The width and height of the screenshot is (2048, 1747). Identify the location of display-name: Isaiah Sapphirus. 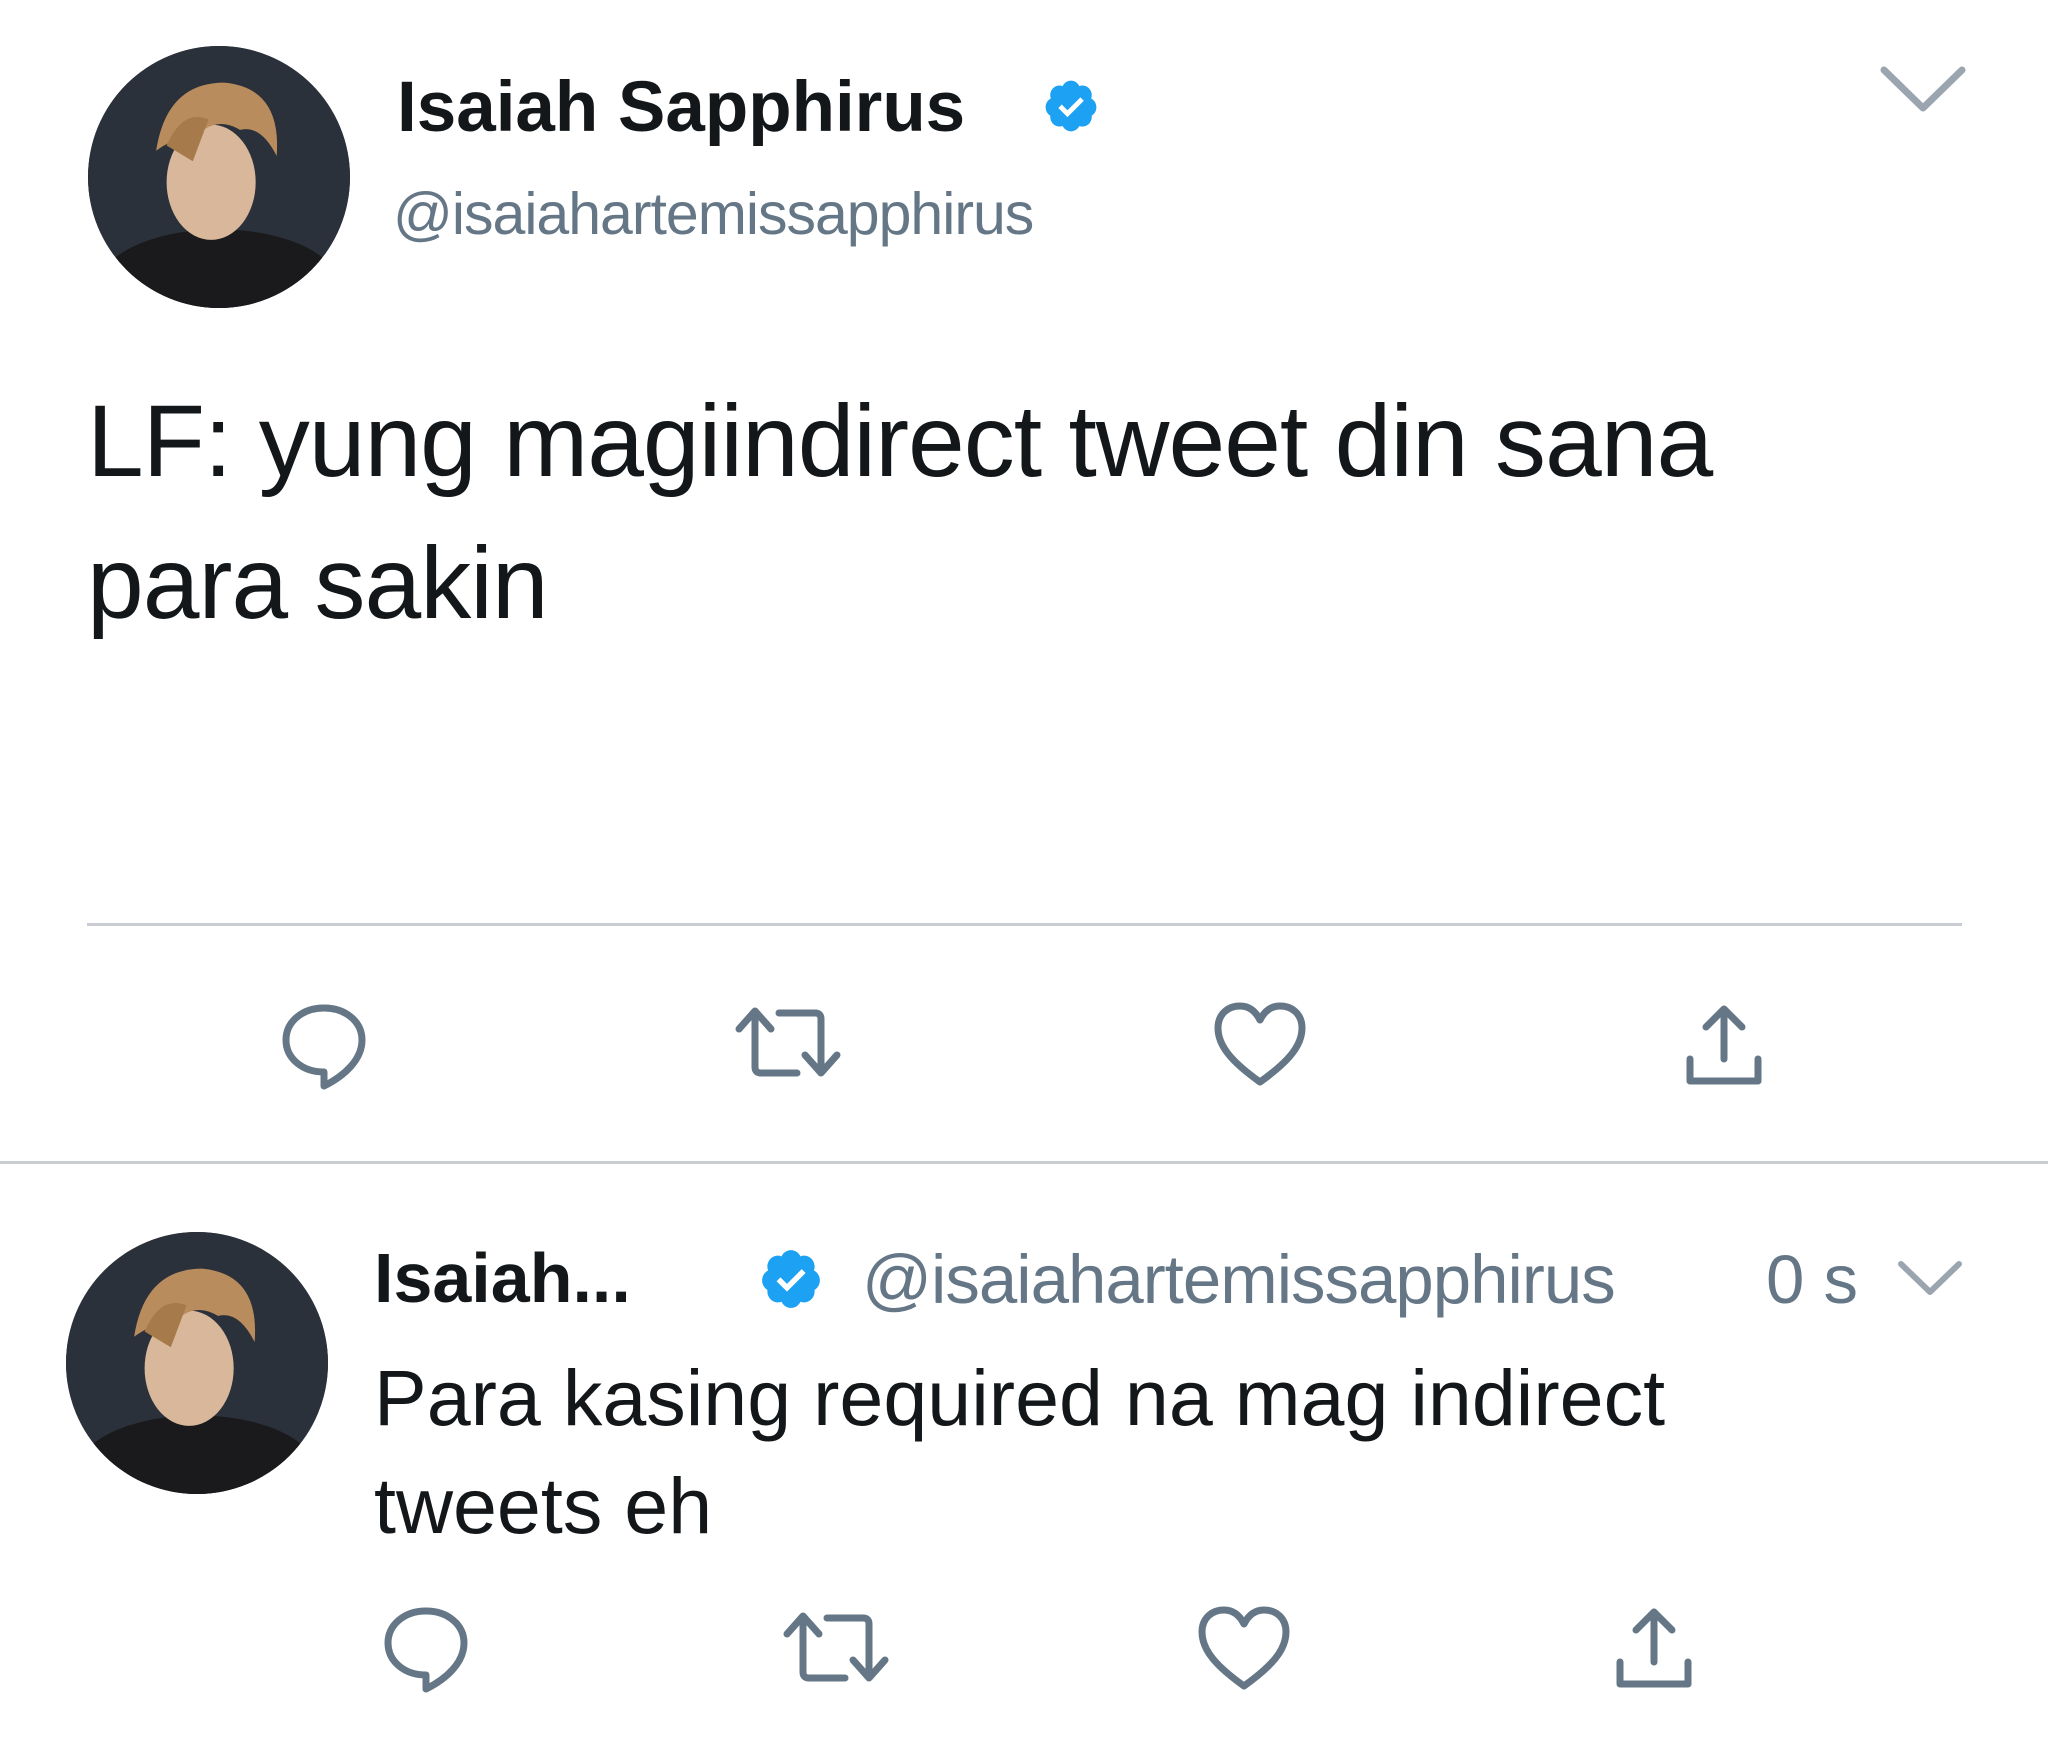
(681, 108).